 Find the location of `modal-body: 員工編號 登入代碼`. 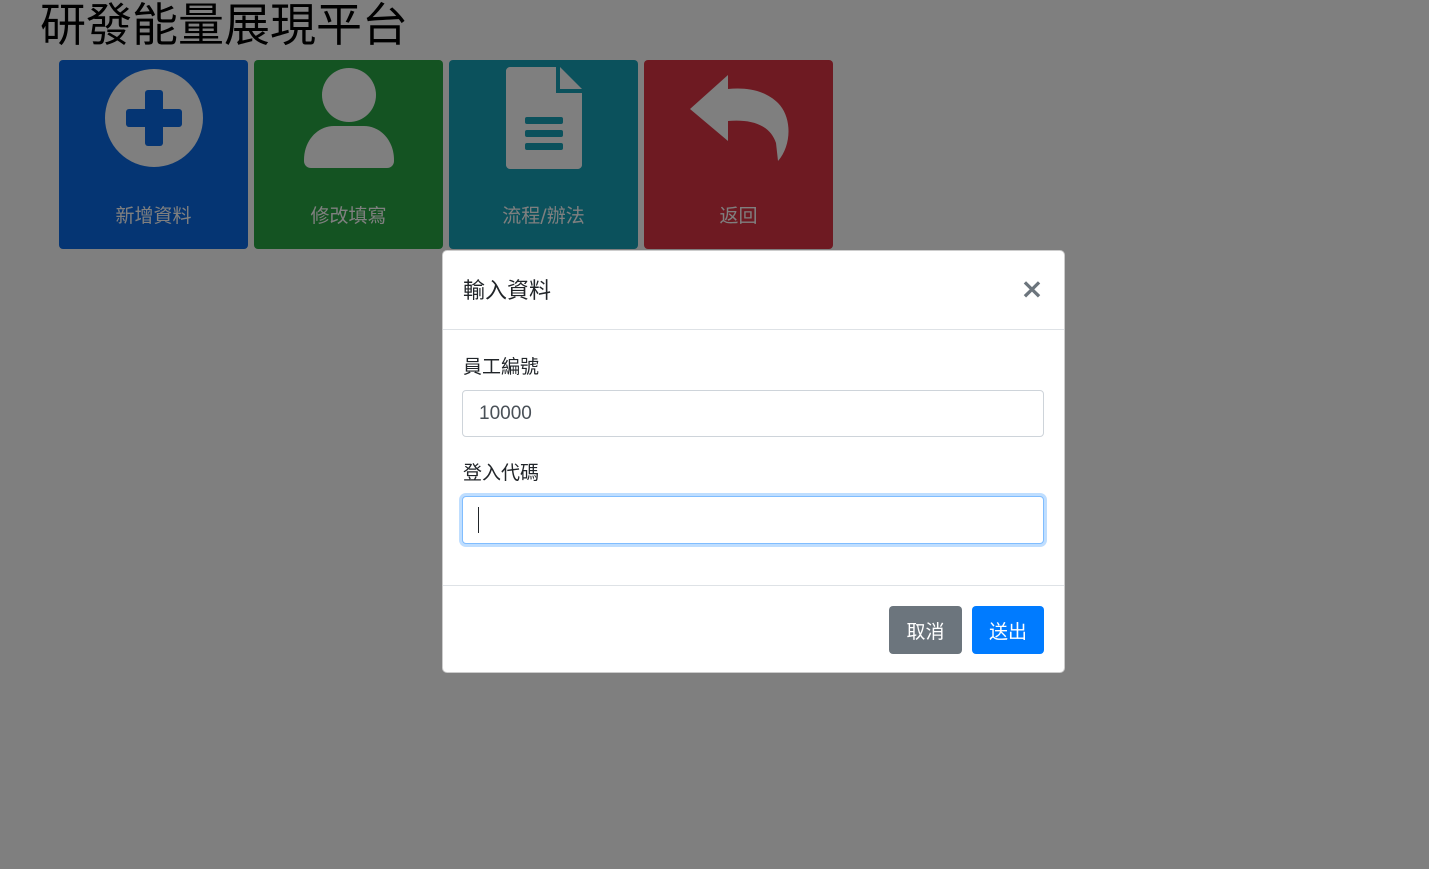

modal-body: 員工編號 登入代碼 is located at coordinates (753, 458).